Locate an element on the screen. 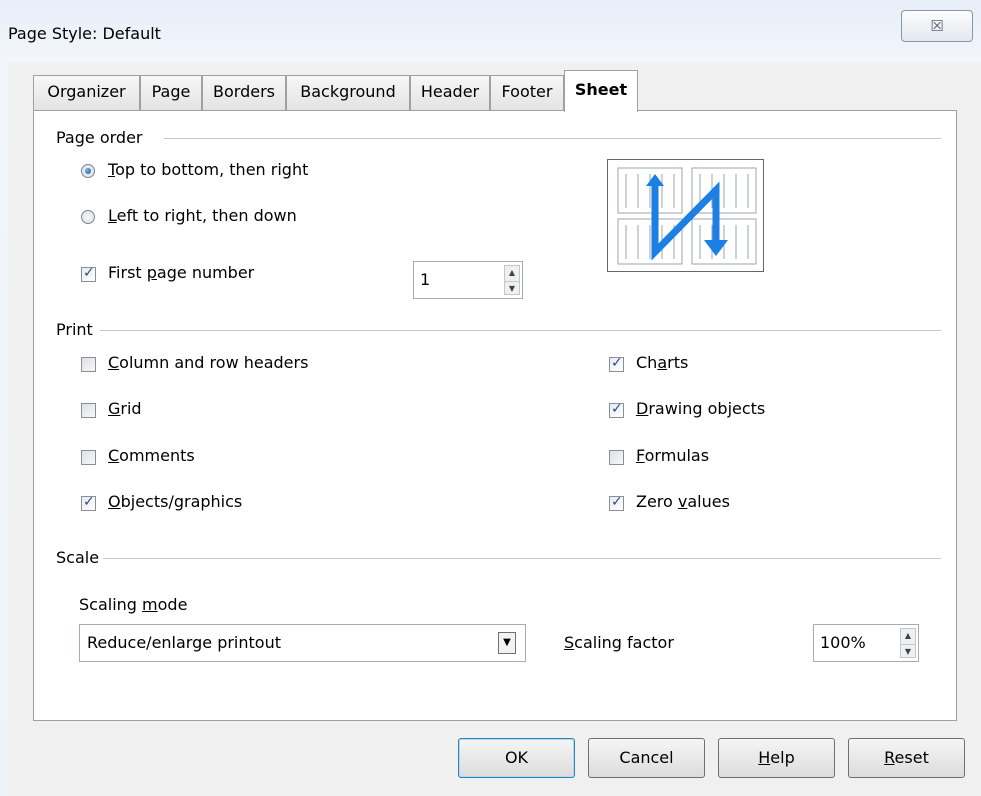  help-button: Help is located at coordinates (776, 758).